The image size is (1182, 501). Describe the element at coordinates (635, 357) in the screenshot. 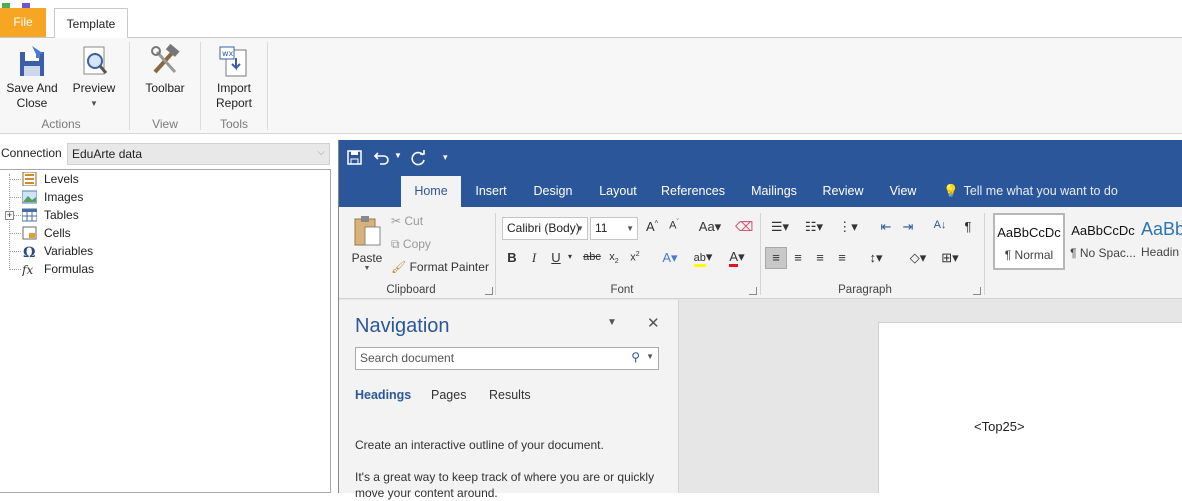

I see `search-icon: ⚲` at that location.